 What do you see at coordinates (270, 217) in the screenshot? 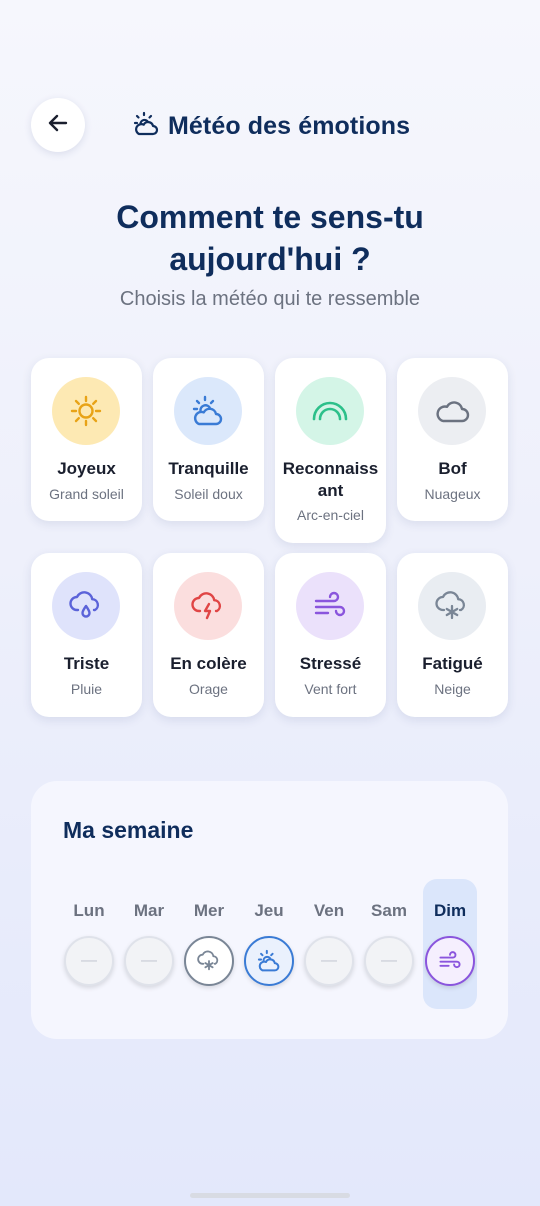
I see `question-line-1: Comment te sens-tu` at bounding box center [270, 217].